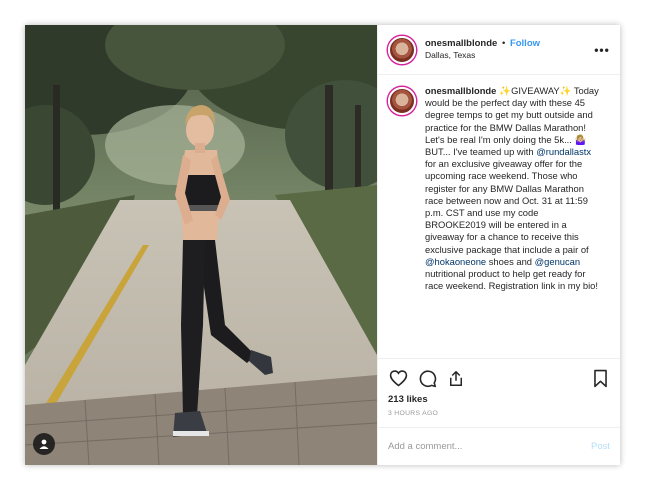 This screenshot has width=647, height=490. What do you see at coordinates (499, 378) in the screenshot?
I see `action-icon-row` at bounding box center [499, 378].